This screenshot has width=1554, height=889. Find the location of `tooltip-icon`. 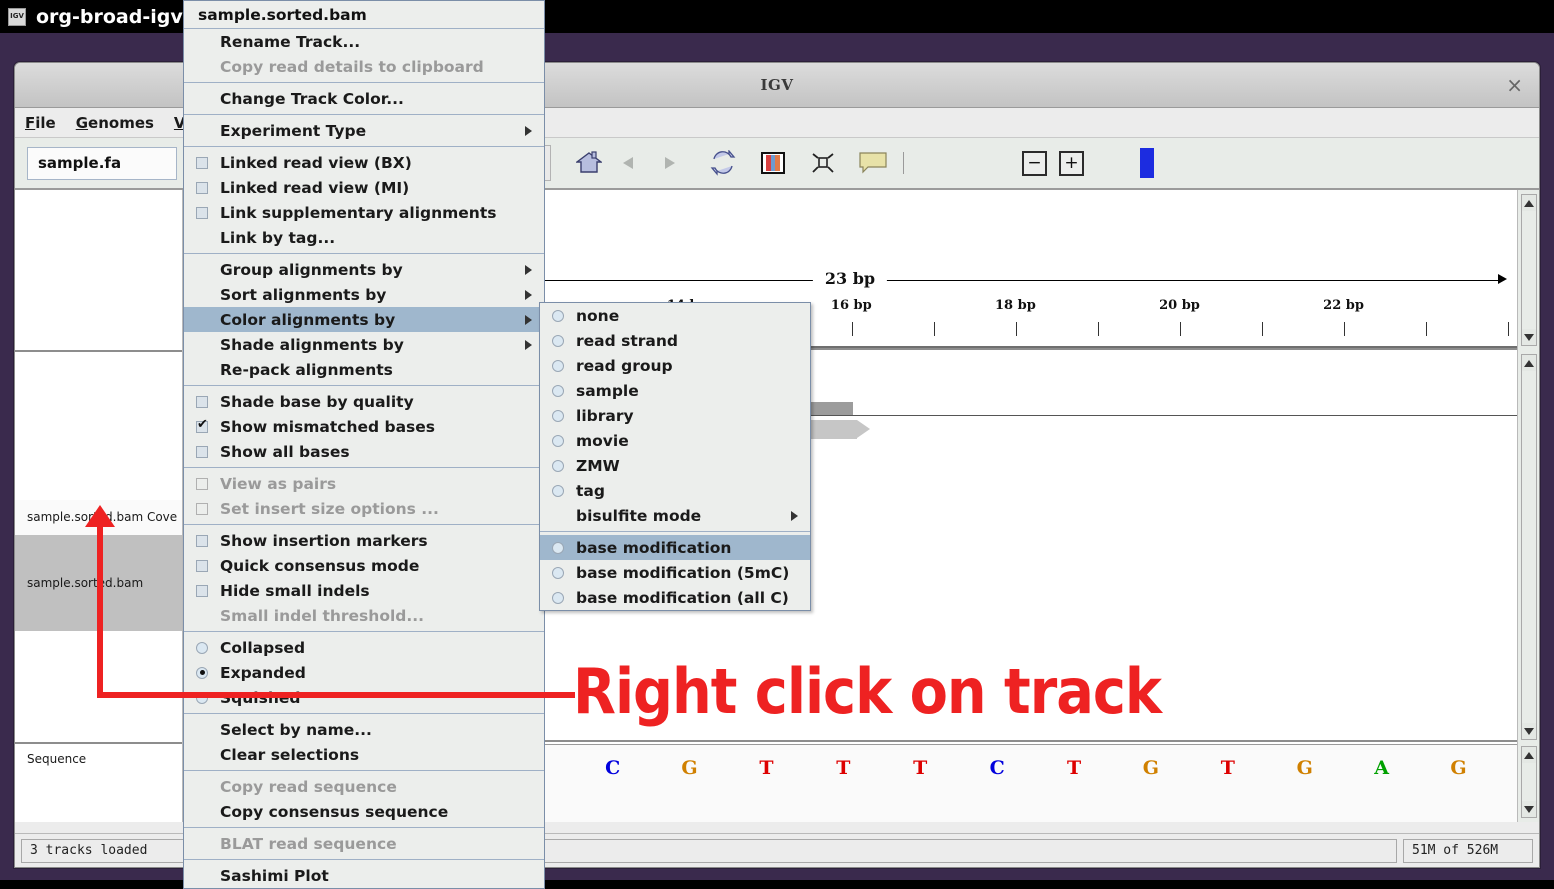

tooltip-icon is located at coordinates (873, 163).